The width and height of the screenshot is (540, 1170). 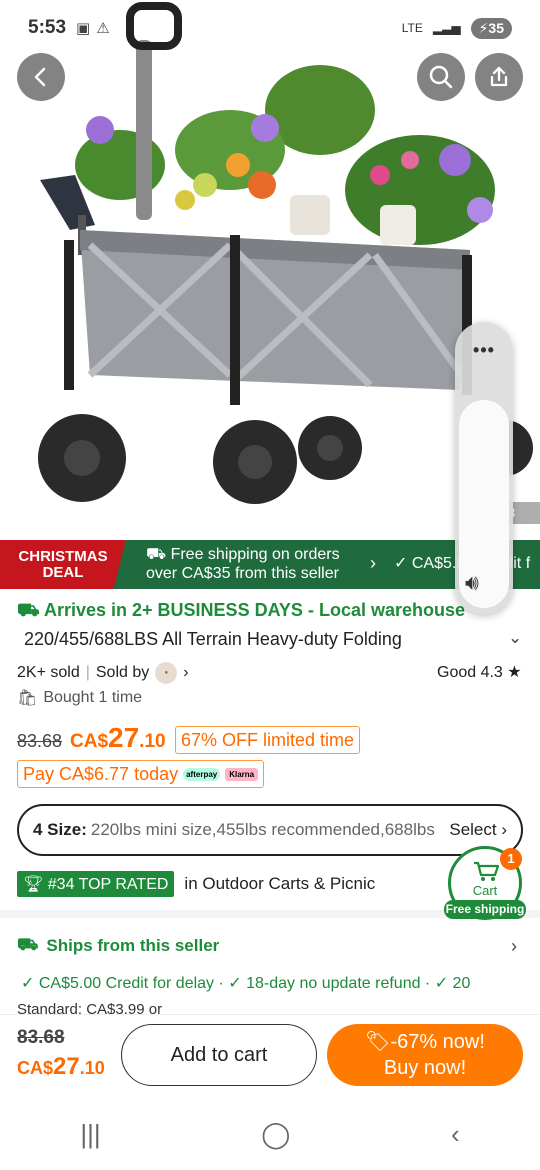 I want to click on bag-icon: 🛍︎, so click(x=27, y=698).